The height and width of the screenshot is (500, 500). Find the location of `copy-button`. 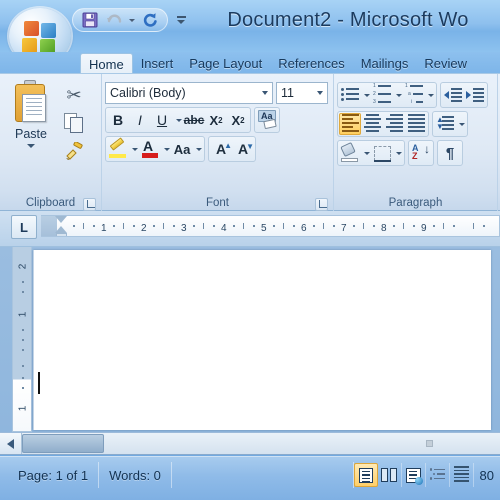

copy-button is located at coordinates (74, 123).